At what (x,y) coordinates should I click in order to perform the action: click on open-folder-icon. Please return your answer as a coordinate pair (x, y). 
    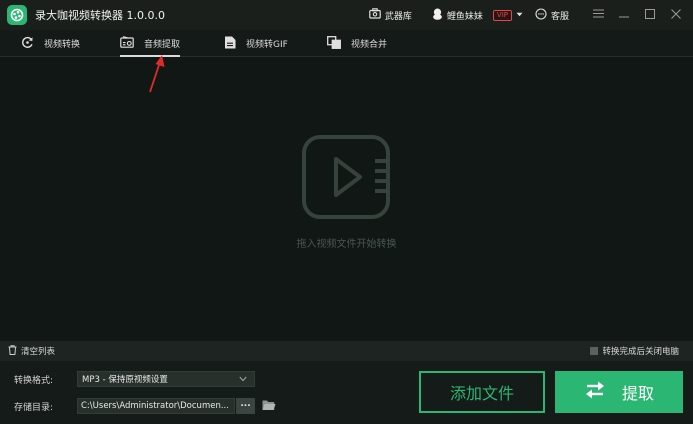
    Looking at the image, I should click on (269, 406).